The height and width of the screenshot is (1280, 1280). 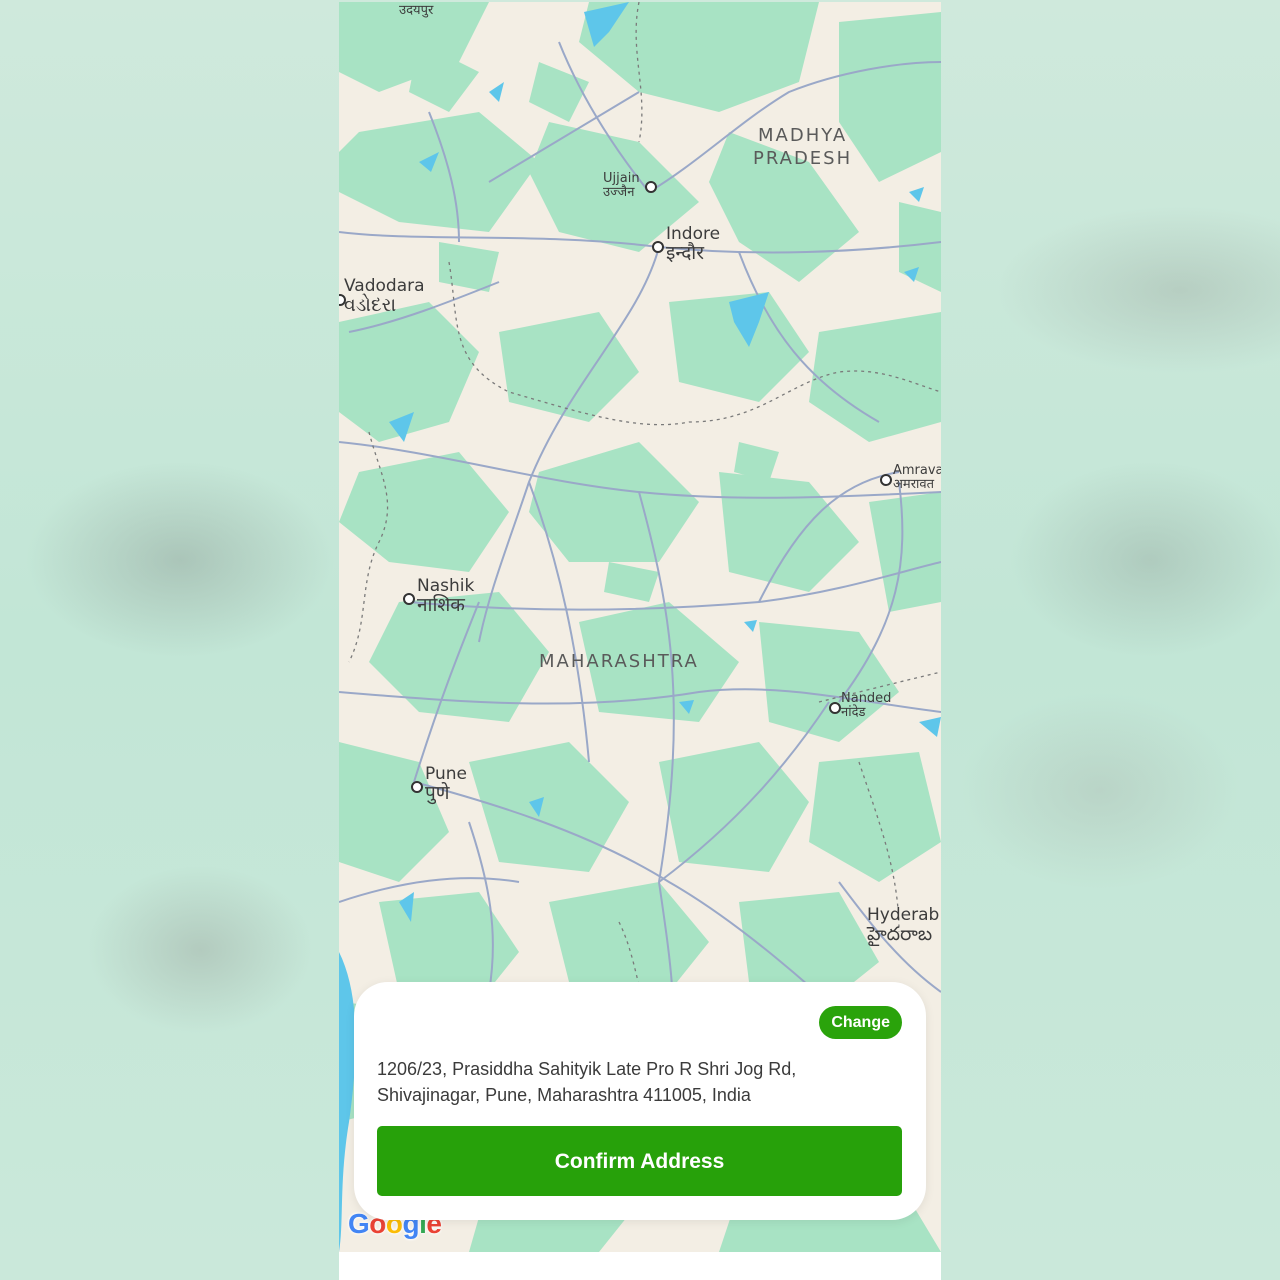 I want to click on change-button: Change, so click(x=860, y=1022).